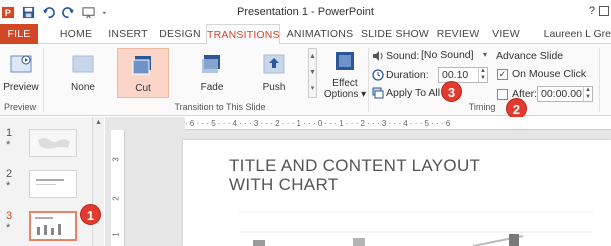 This screenshot has width=611, height=246. What do you see at coordinates (9, 174) in the screenshot?
I see `slide-number-2: 2` at bounding box center [9, 174].